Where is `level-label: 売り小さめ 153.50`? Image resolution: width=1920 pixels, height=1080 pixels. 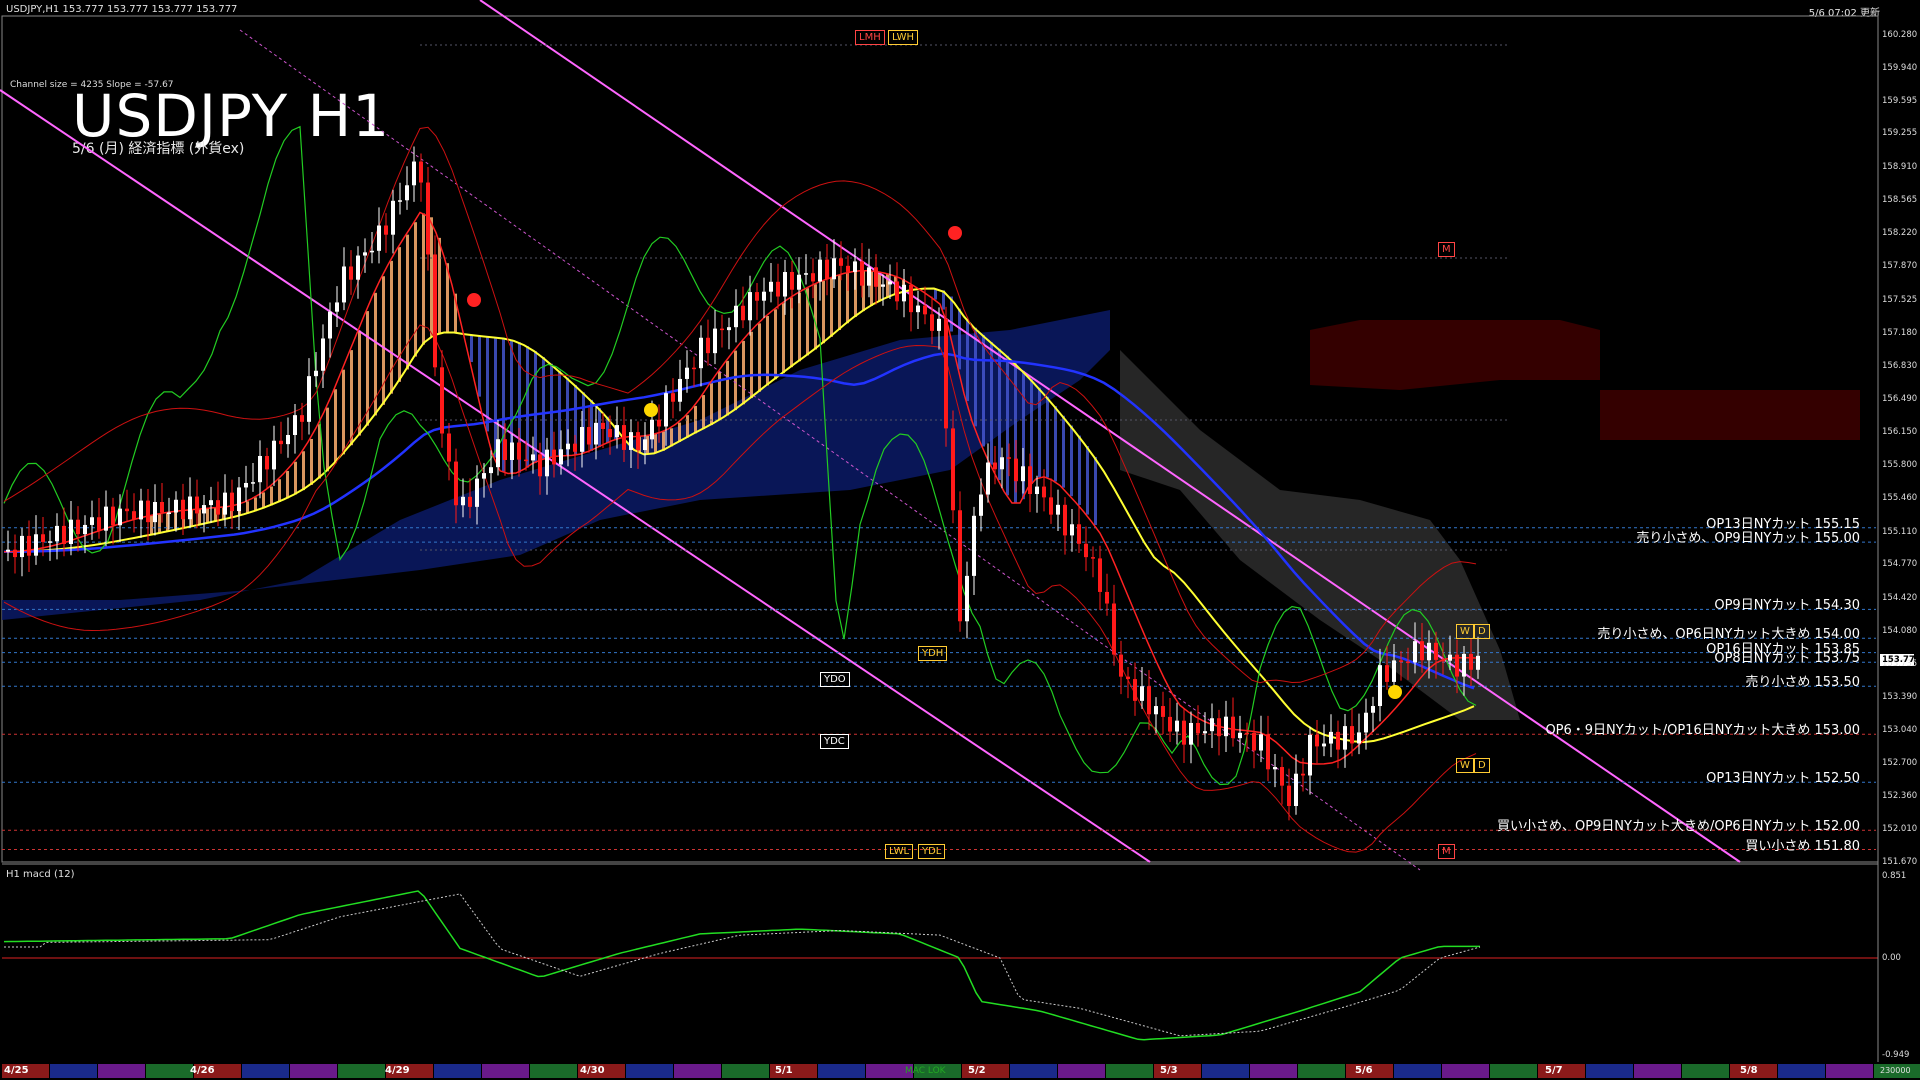 level-label: 売り小さめ 153.50 is located at coordinates (1802, 683).